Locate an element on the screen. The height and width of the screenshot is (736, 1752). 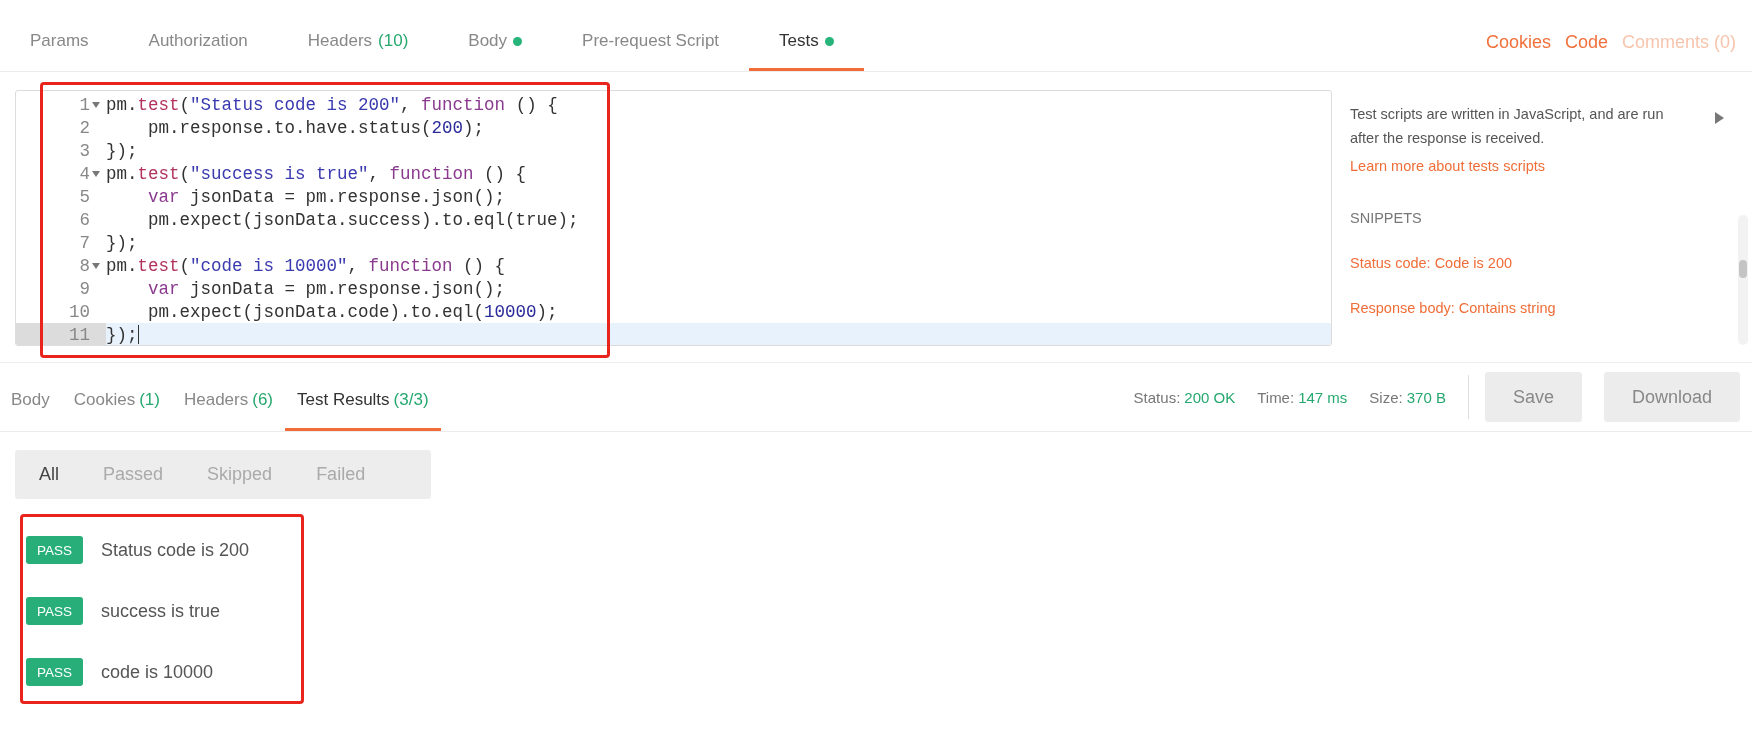
status-label: Time: is located at coordinates (1276, 397).